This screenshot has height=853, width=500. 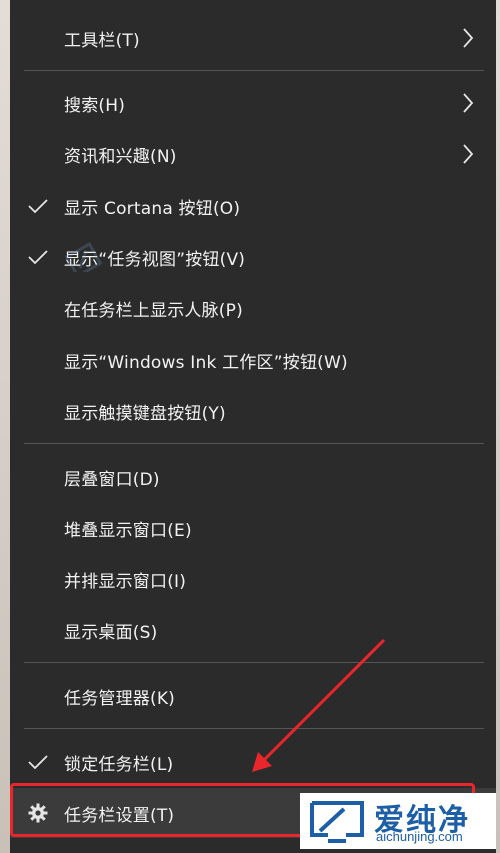 What do you see at coordinates (119, 764) in the screenshot?
I see `menu-item-label: 锁定任务栏(L)` at bounding box center [119, 764].